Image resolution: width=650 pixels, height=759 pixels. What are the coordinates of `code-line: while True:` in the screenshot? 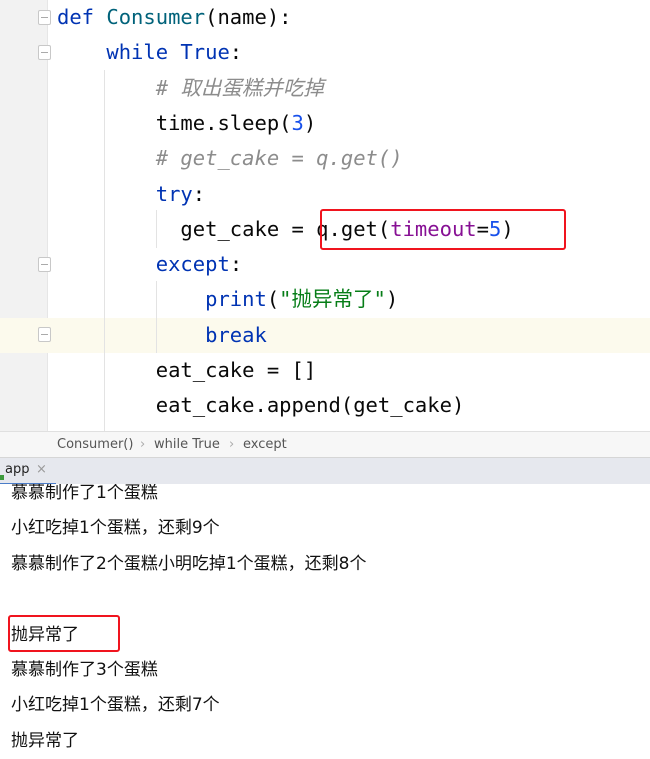 It's located at (325, 52).